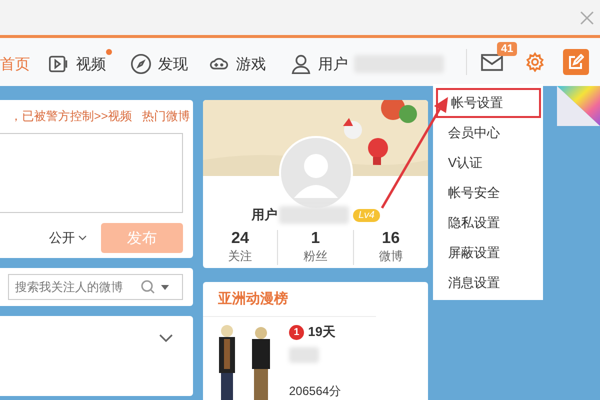 The height and width of the screenshot is (400, 600). What do you see at coordinates (492, 62) in the screenshot?
I see `mail-icon` at bounding box center [492, 62].